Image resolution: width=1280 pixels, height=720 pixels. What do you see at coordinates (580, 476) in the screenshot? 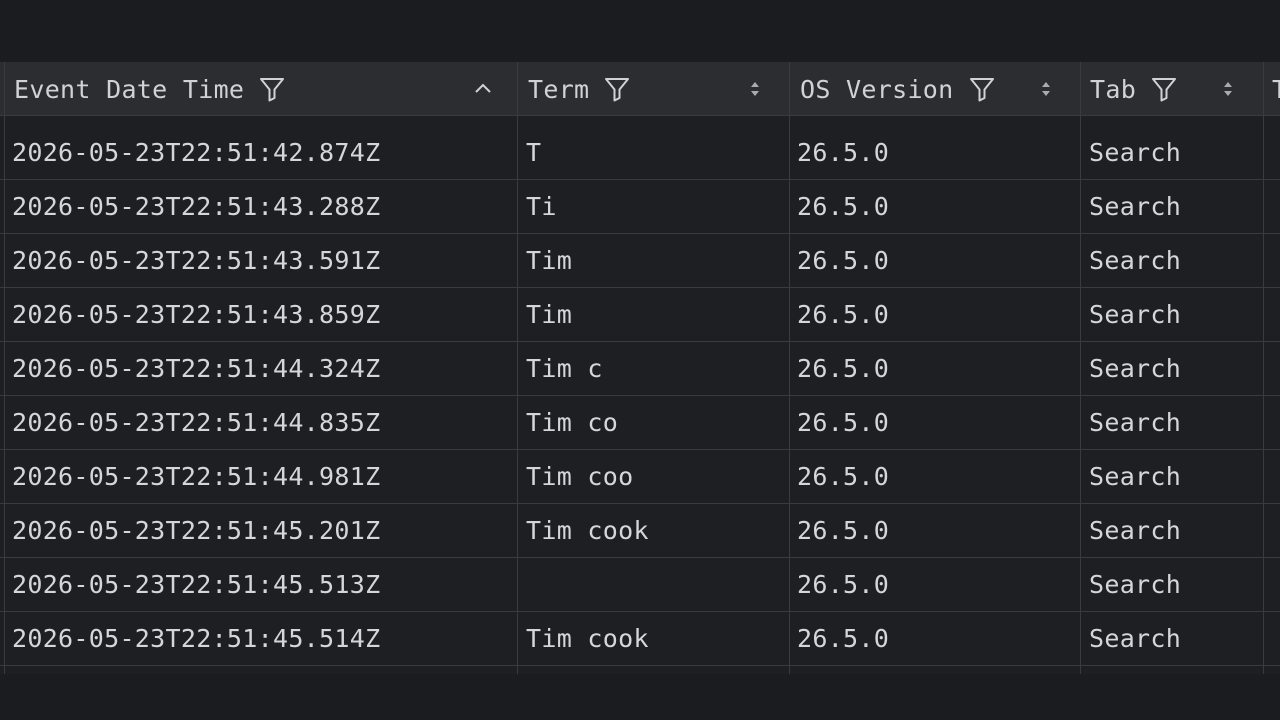
I see `cell-term: Tim coo` at bounding box center [580, 476].